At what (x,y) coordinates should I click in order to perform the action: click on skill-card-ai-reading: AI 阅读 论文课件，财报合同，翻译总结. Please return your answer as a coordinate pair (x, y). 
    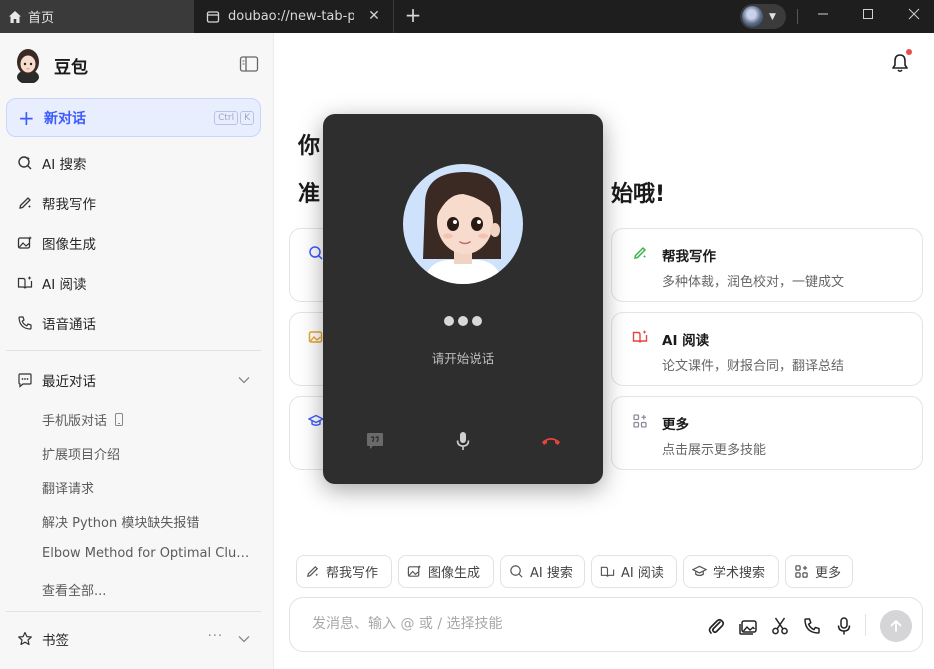
    Looking at the image, I should click on (767, 349).